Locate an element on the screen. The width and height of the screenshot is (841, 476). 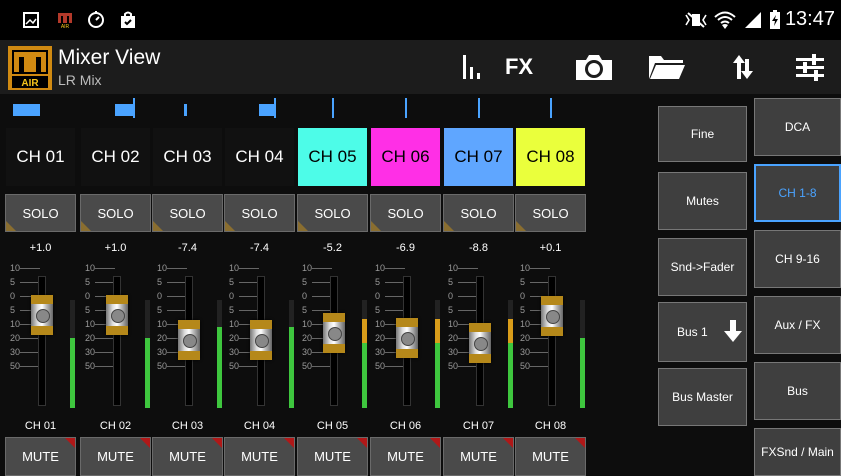
channel-name: CH 08 is located at coordinates (550, 157).